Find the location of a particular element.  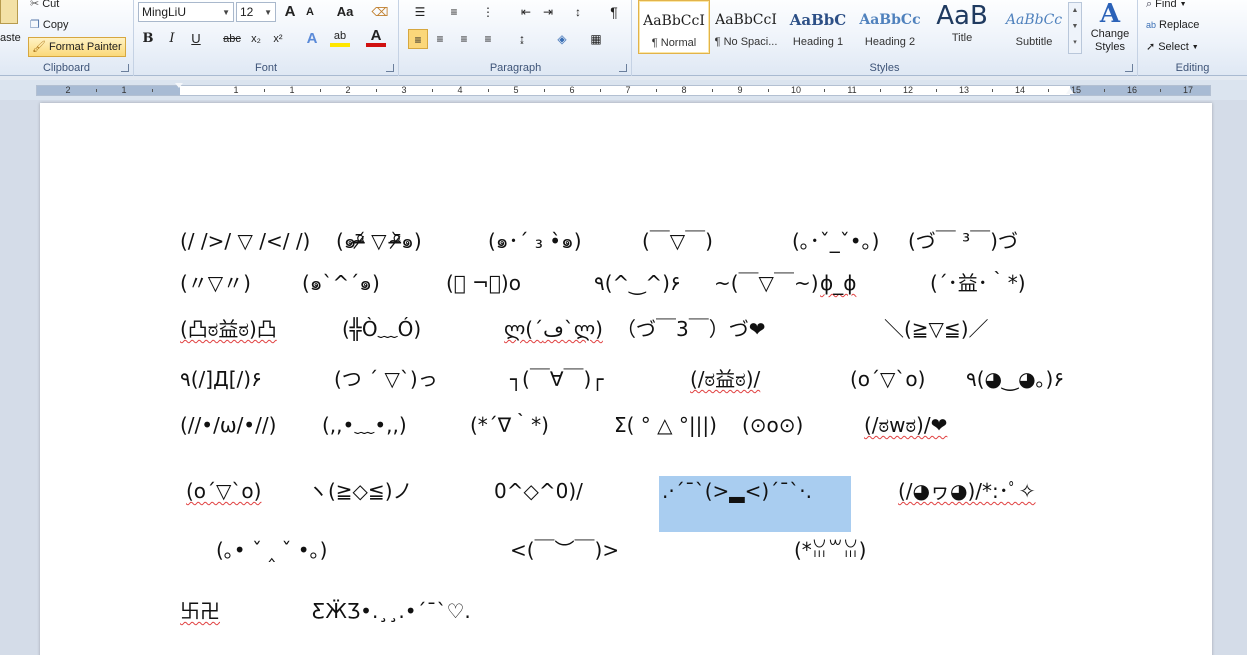

horizontal-ruler: 2 1 1 1 2 3 4 5 6 7 8 9 10 11 12 13 14 15 16 17 is located at coordinates (623, 90).